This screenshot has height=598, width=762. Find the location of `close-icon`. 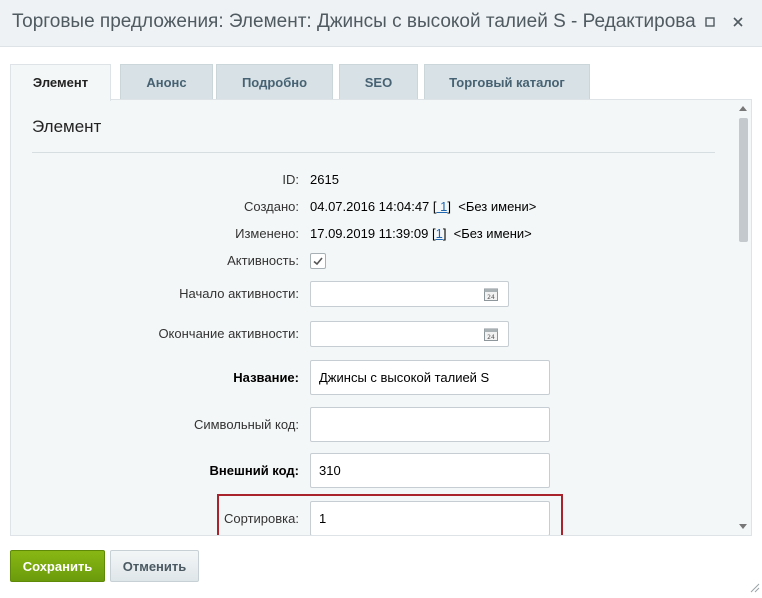

close-icon is located at coordinates (738, 22).